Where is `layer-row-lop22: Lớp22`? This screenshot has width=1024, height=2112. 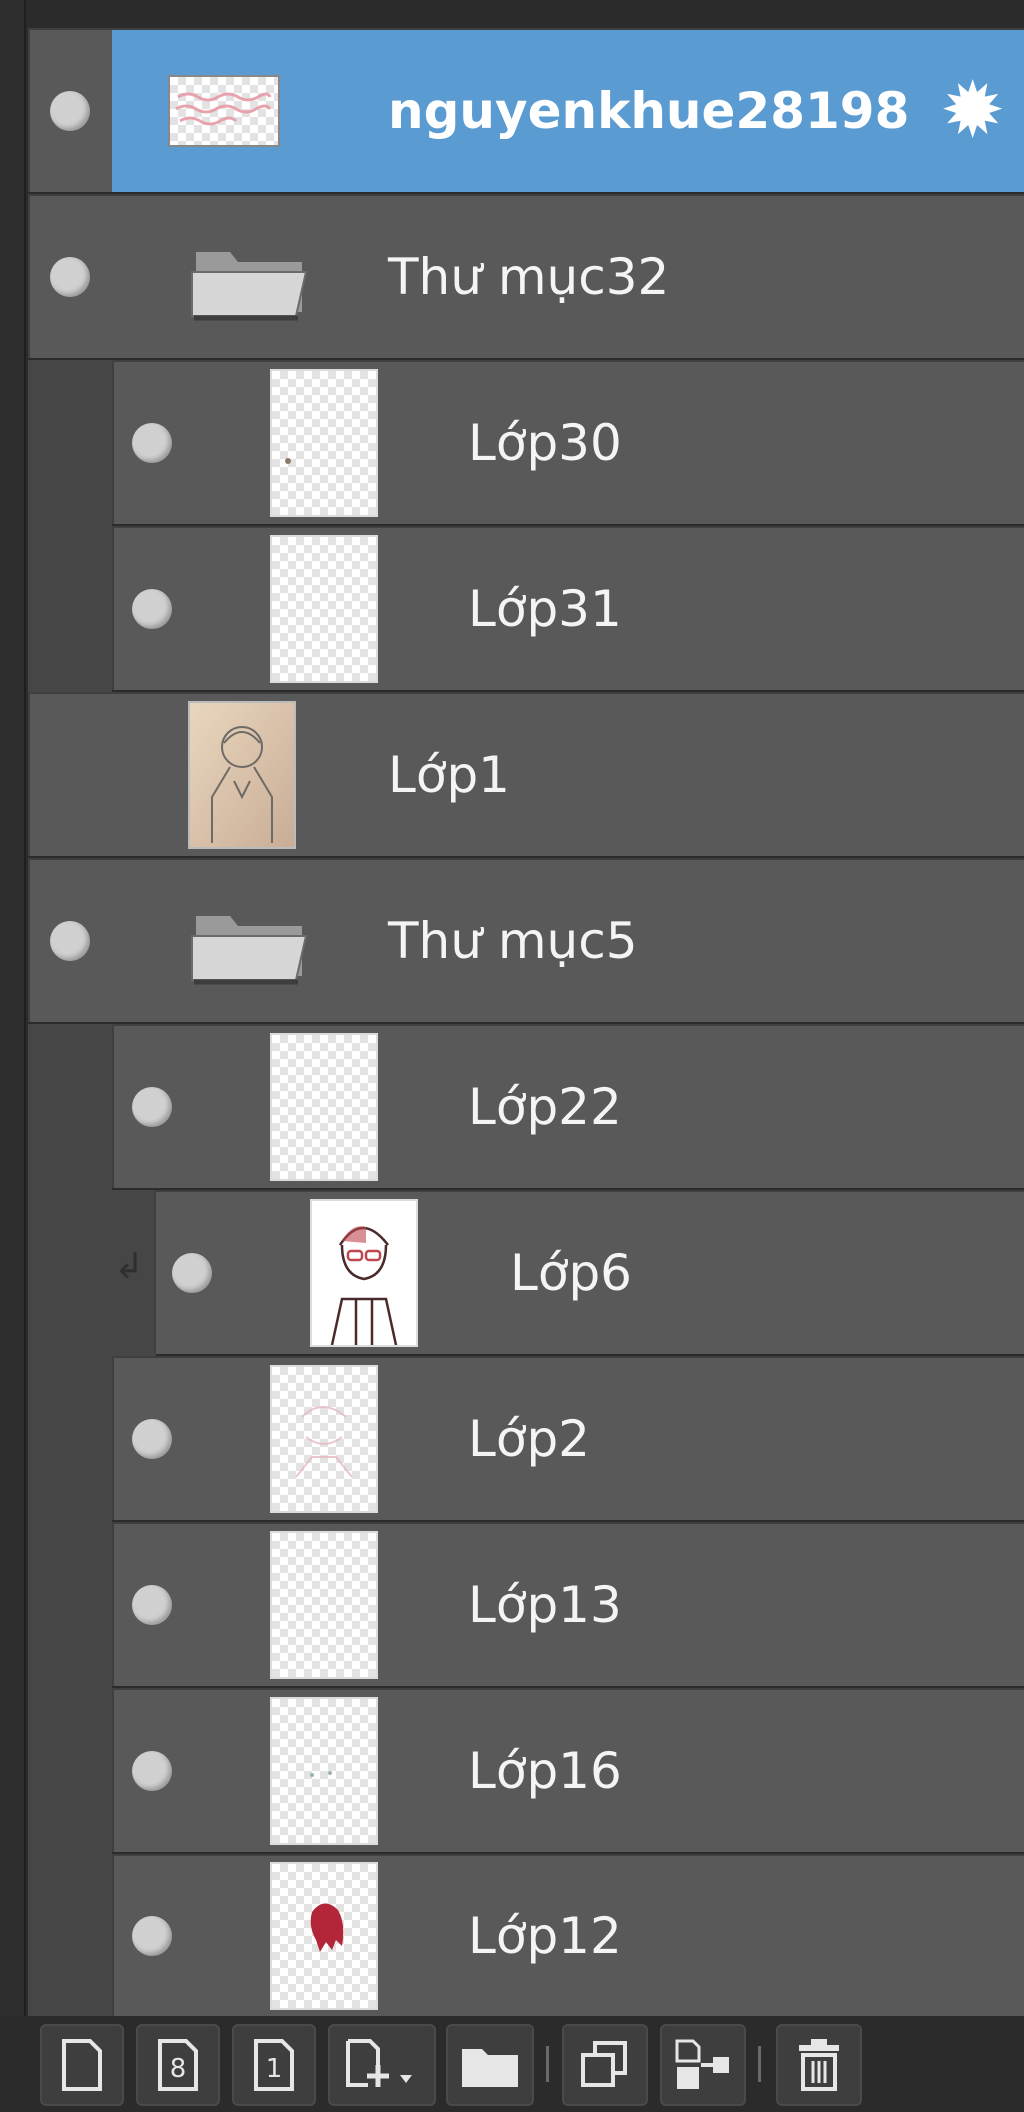 layer-row-lop22: Lớp22 is located at coordinates (568, 1106).